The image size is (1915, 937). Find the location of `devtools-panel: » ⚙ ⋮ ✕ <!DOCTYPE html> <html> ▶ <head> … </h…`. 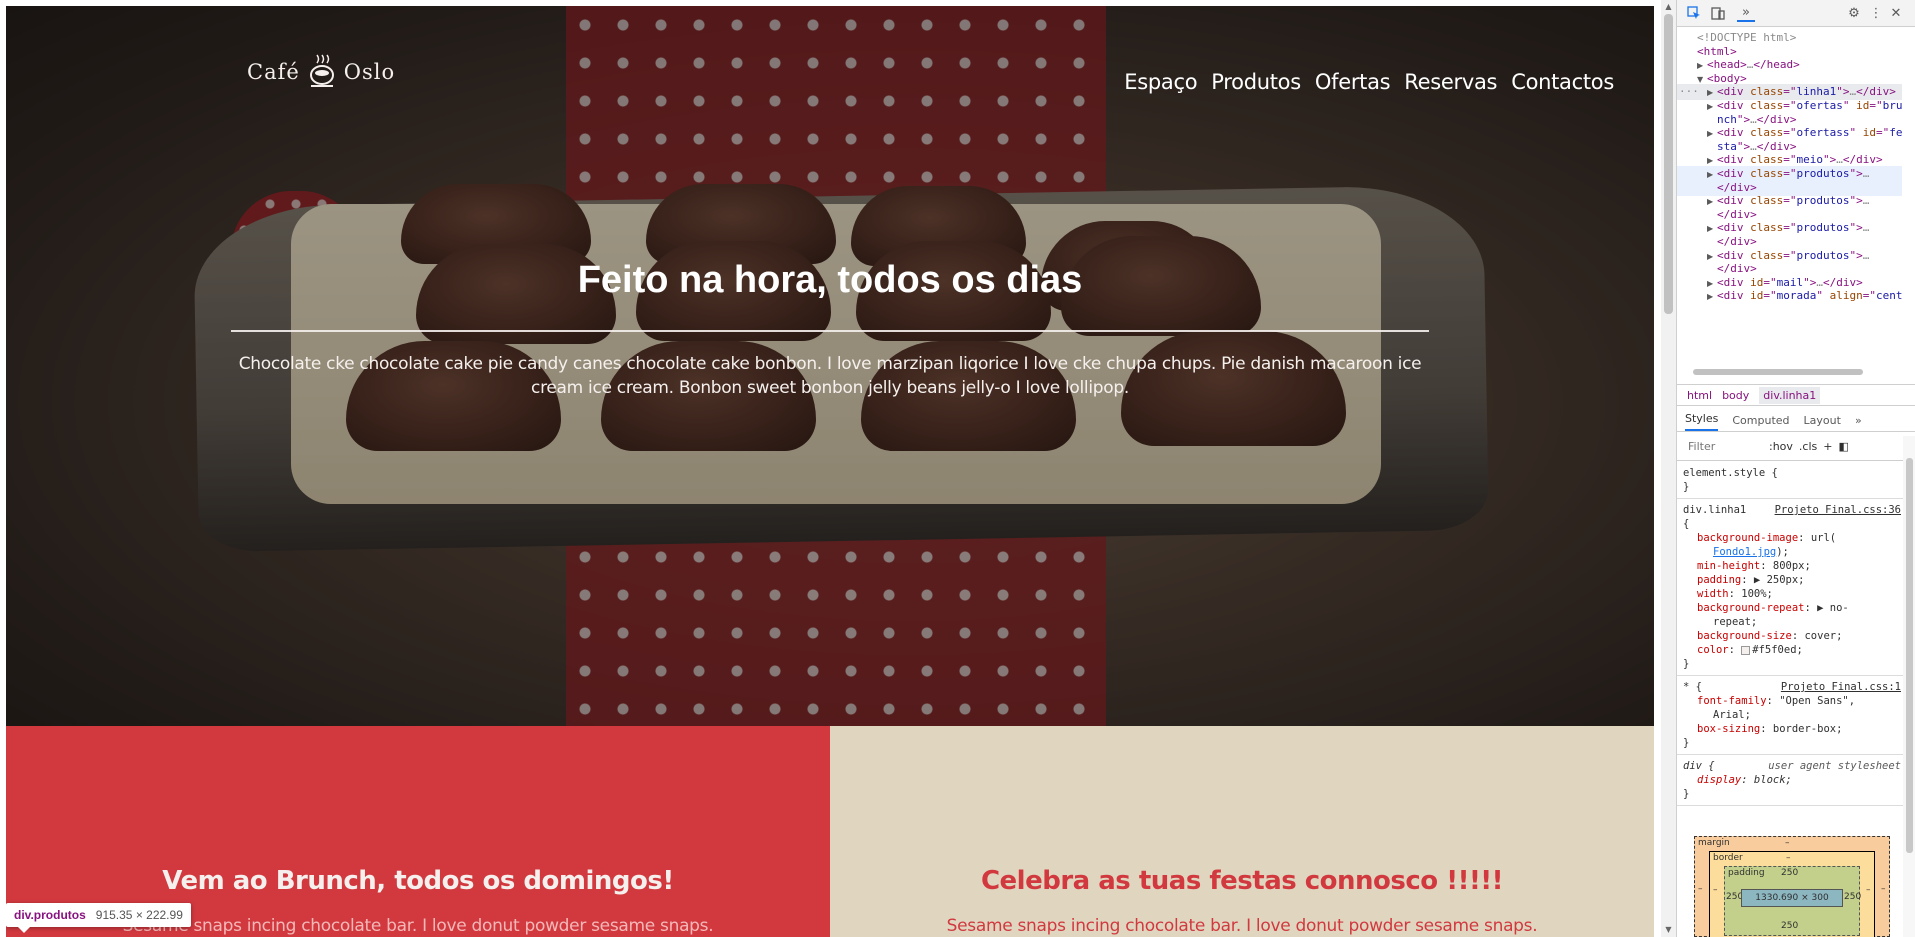

devtools-panel: » ⚙ ⋮ ✕ <!DOCTYPE html> <html> ▶ <head> … </h… is located at coordinates (1795, 468).